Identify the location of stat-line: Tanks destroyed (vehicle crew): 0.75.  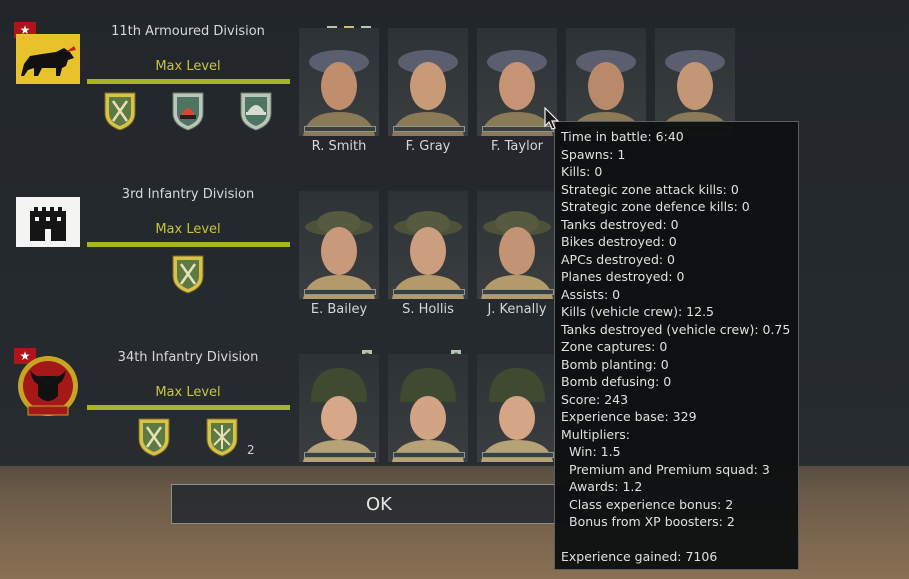
(676, 329).